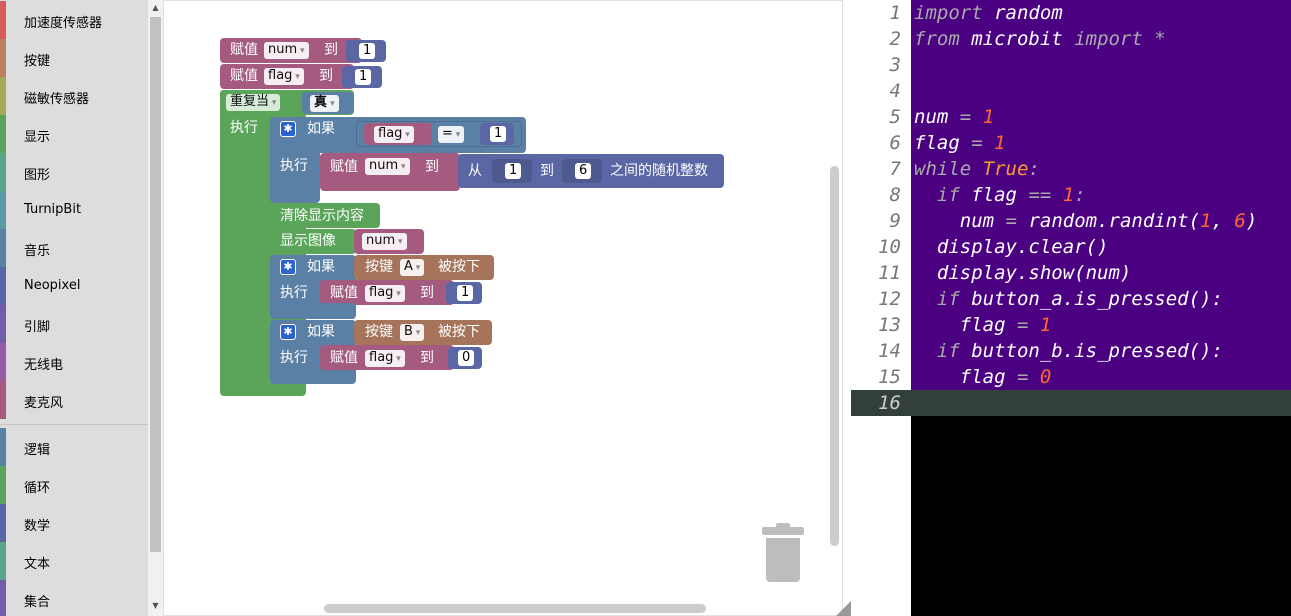 The image size is (1291, 616). What do you see at coordinates (322, 216) in the screenshot?
I see `clear-label: 清除显示内容` at bounding box center [322, 216].